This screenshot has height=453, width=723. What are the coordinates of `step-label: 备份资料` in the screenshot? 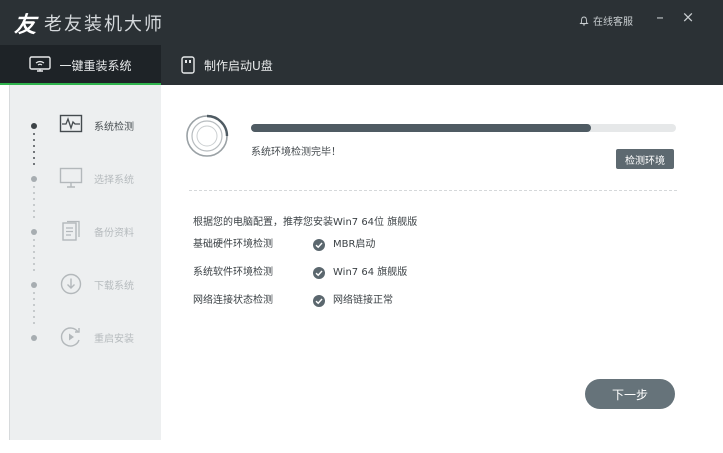 It's located at (114, 233).